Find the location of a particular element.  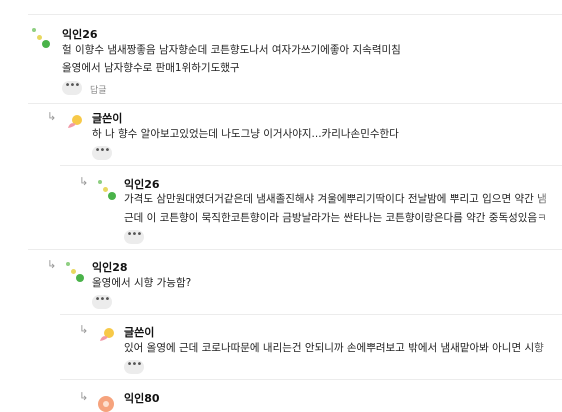

comment-nickname: 익인28 is located at coordinates (110, 267).